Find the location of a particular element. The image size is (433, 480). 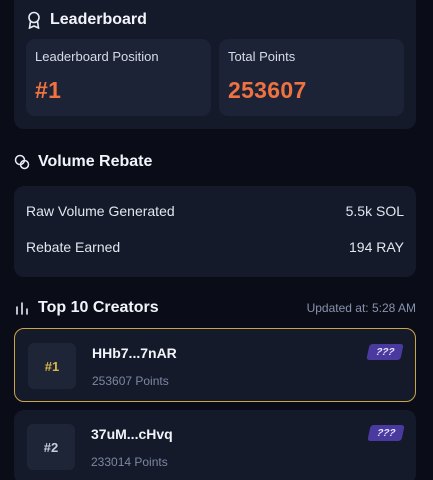

top-creators-title-wrap: Top 10 Creators is located at coordinates (86, 308).